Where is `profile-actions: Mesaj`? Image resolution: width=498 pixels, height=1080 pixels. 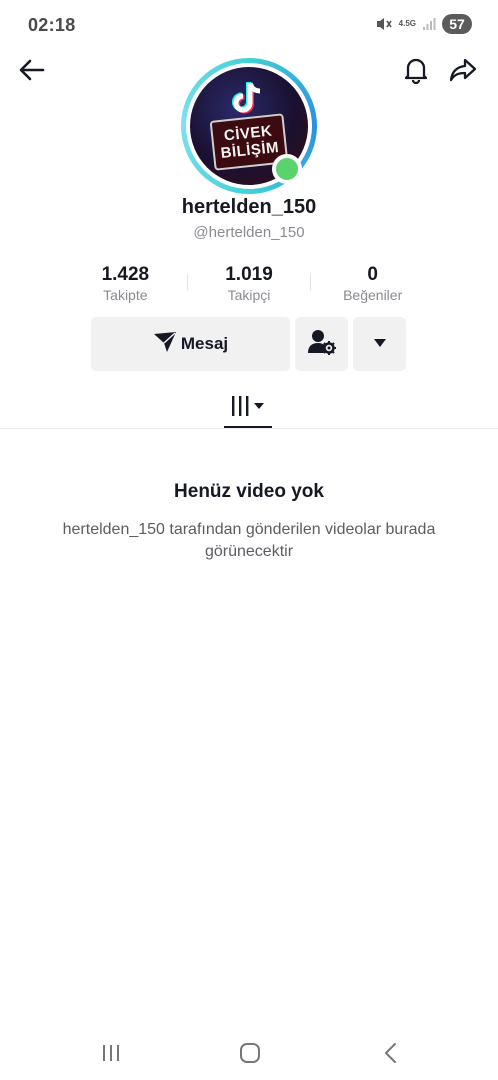 profile-actions: Mesaj is located at coordinates (248, 344).